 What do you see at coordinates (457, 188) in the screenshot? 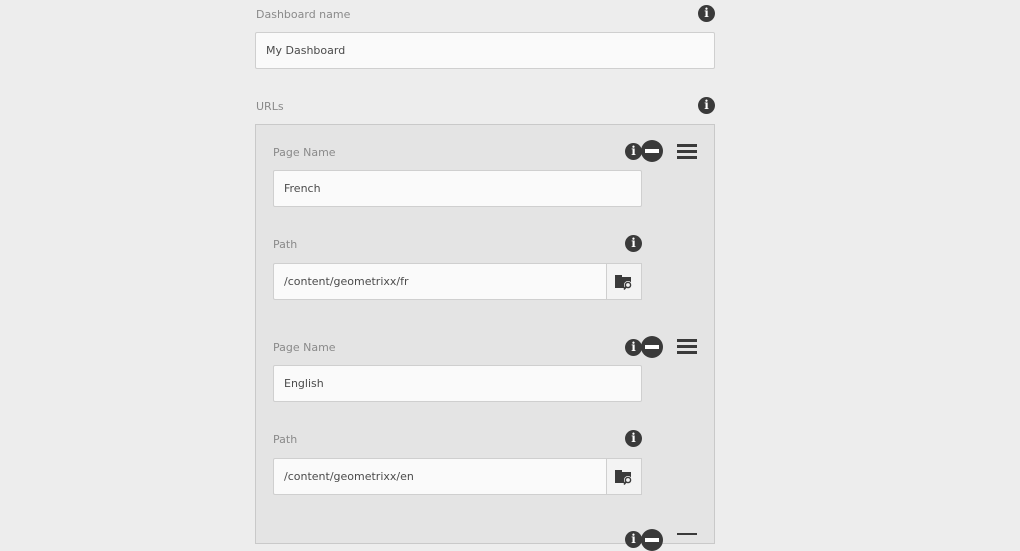
I see `page-name-input: French` at bounding box center [457, 188].